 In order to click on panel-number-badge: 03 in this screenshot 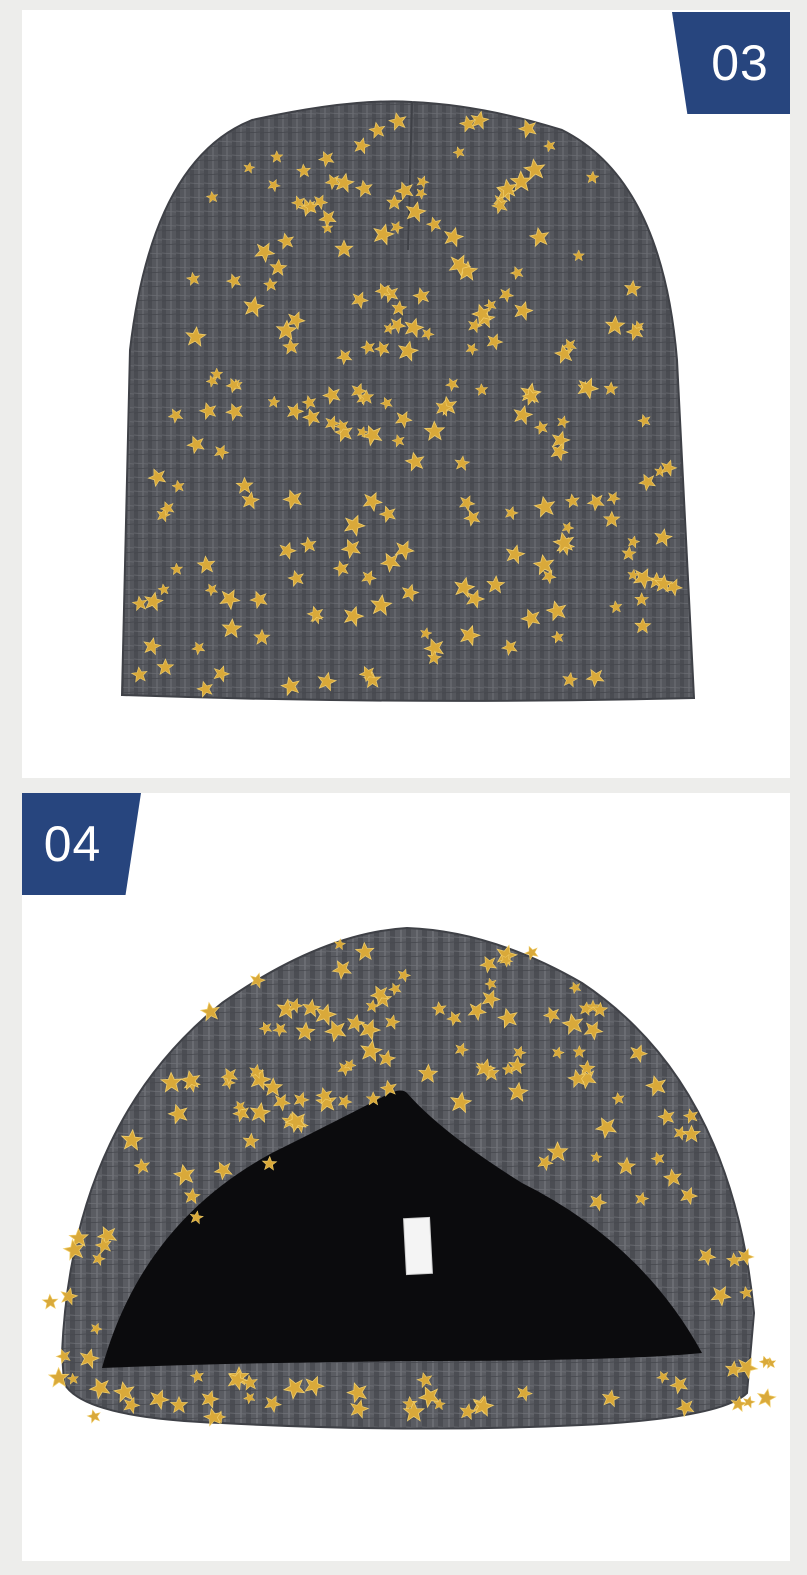, I will do `click(731, 63)`.